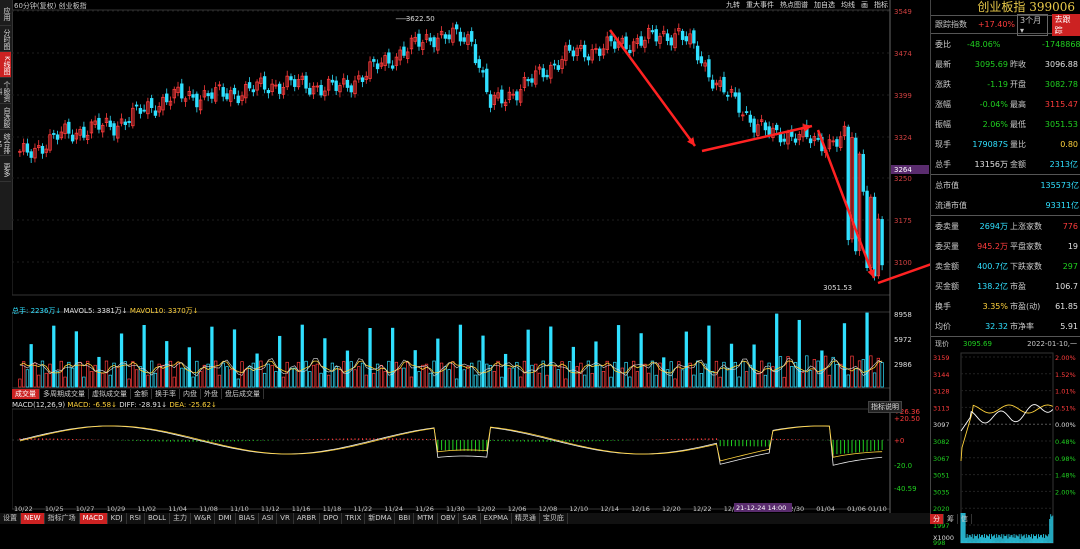  I want to click on indicator-tab-13: ARBR, so click(307, 518).